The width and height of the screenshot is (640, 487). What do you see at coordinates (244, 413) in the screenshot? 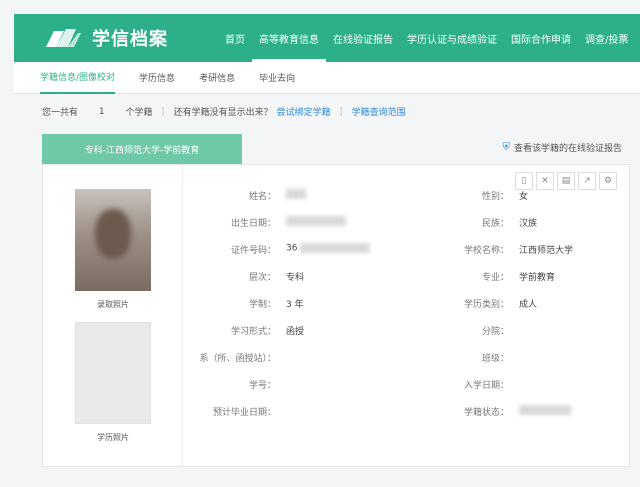
I see `field-label: 预计毕业日期：` at bounding box center [244, 413].